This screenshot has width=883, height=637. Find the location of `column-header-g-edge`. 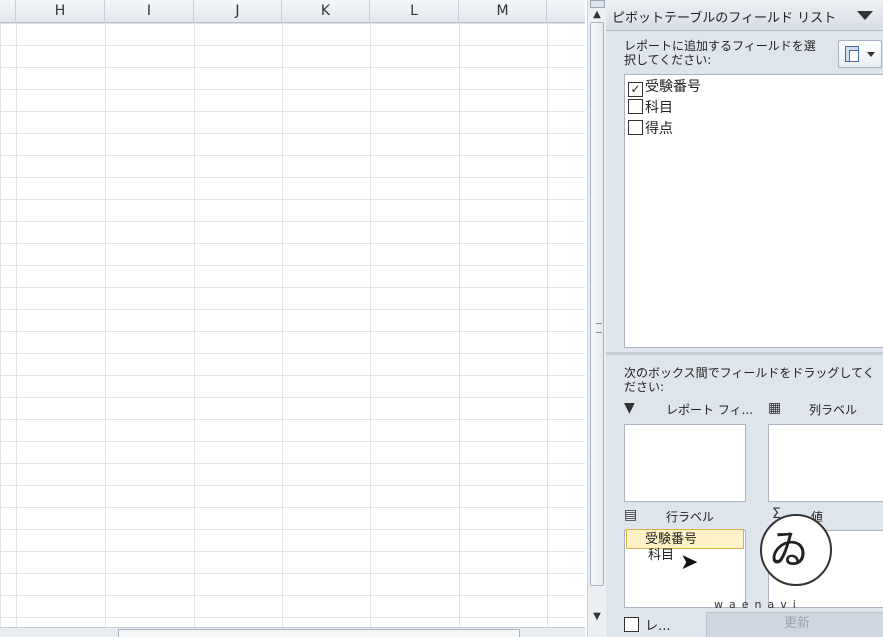

column-header-g-edge is located at coordinates (8, 11).